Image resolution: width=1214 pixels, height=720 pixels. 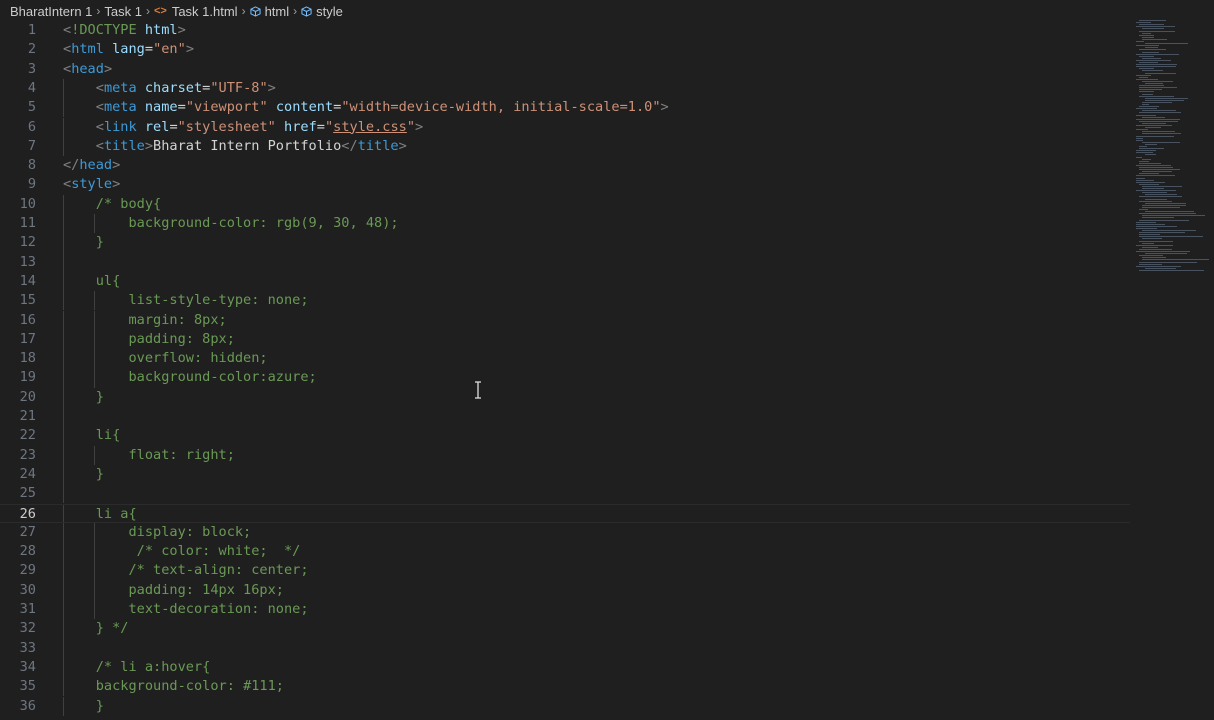 I want to click on breadcrumb-folder-task1: Task 1, so click(x=123, y=11).